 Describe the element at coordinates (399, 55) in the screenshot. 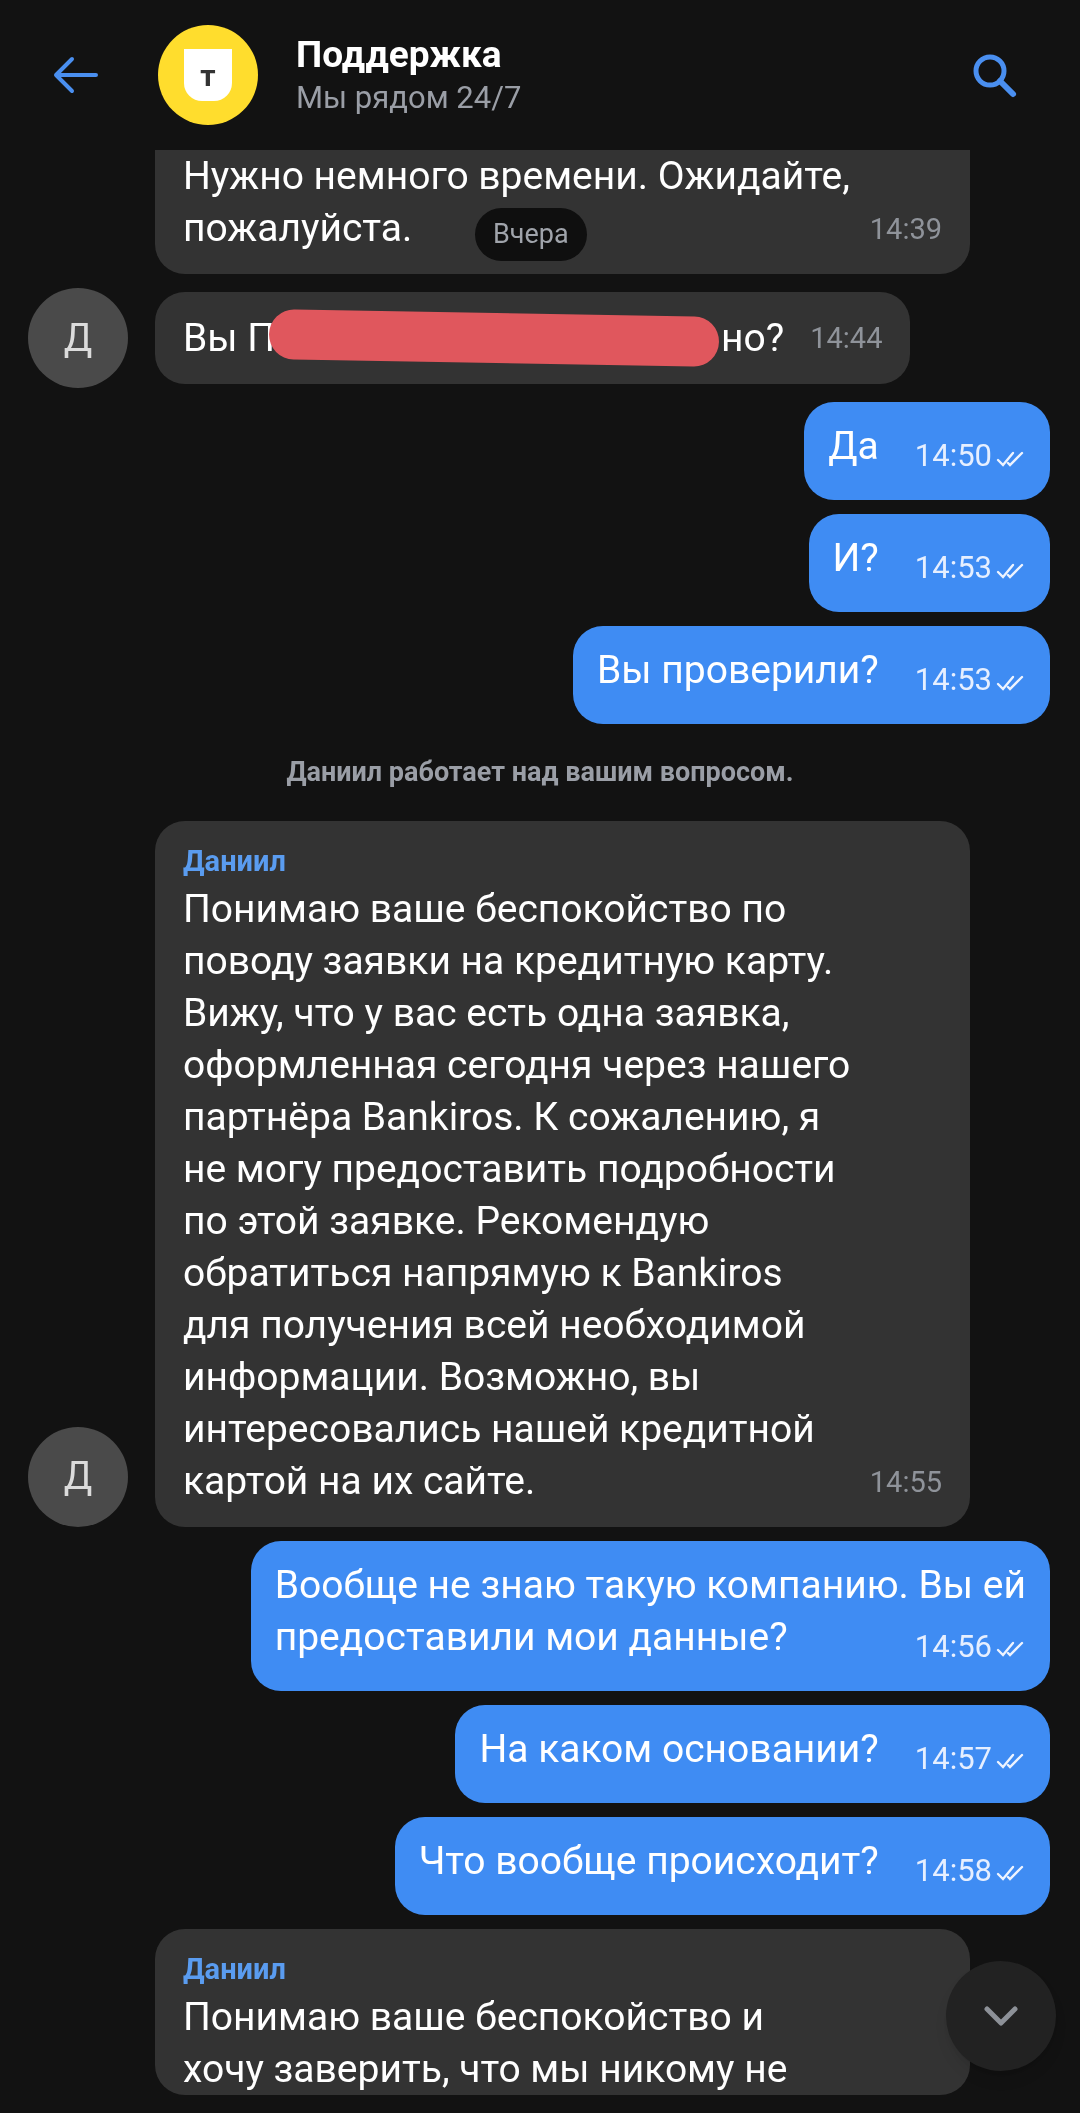

I see `chat-title: Поддержка` at that location.